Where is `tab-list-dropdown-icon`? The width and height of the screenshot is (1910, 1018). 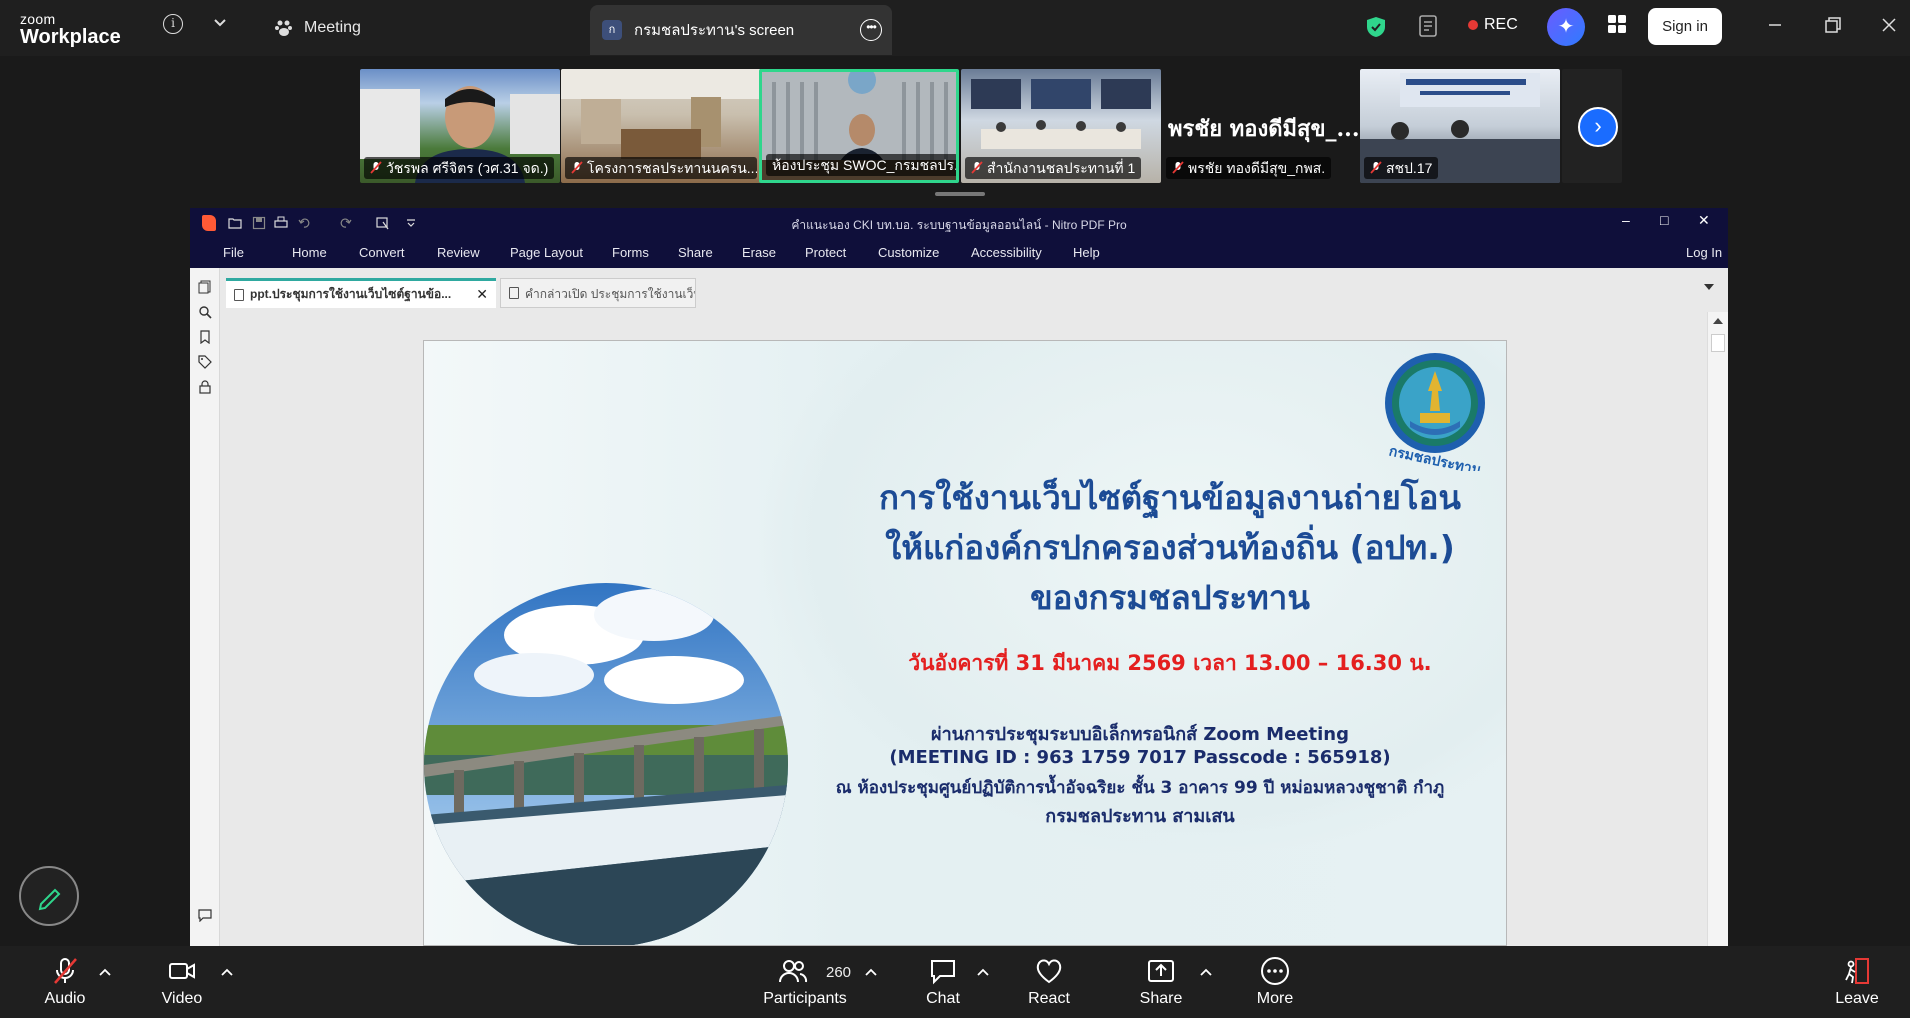
tab-list-dropdown-icon is located at coordinates (1709, 287).